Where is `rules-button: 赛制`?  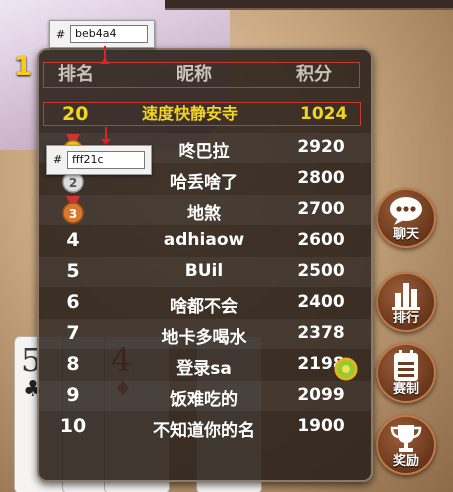
rules-button: 赛制 is located at coordinates (406, 373).